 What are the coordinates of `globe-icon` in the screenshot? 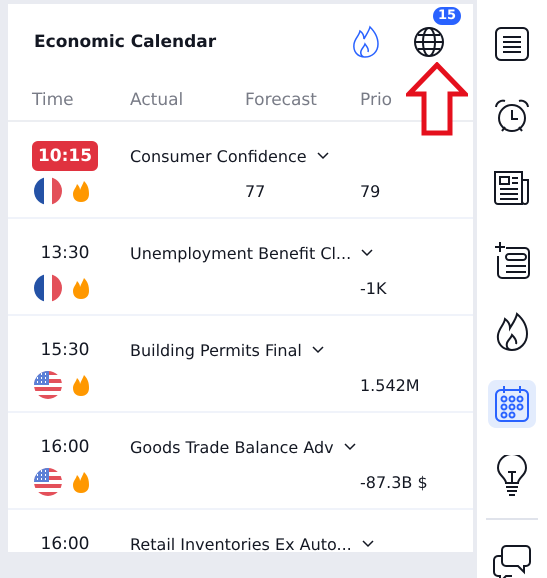 It's located at (429, 42).